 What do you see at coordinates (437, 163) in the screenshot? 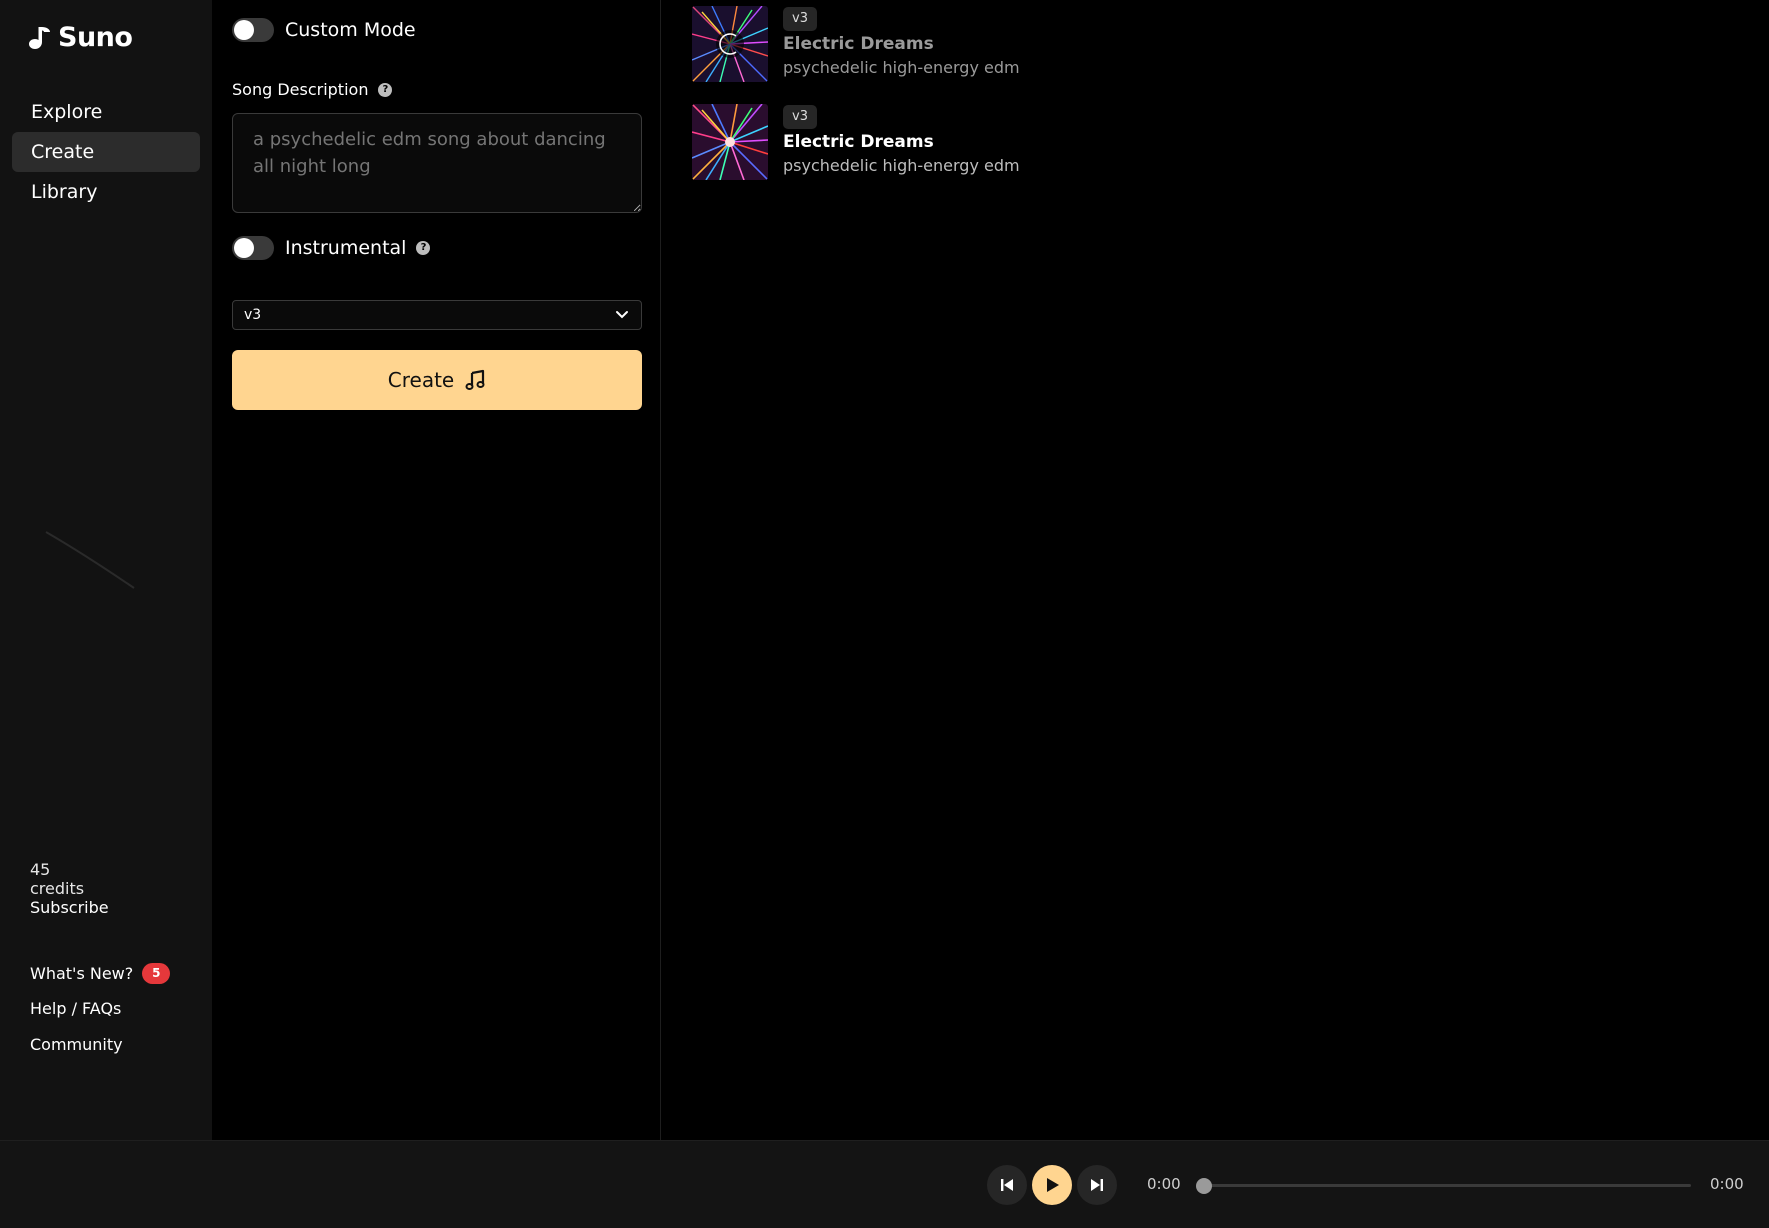
I see `song-description-input` at bounding box center [437, 163].